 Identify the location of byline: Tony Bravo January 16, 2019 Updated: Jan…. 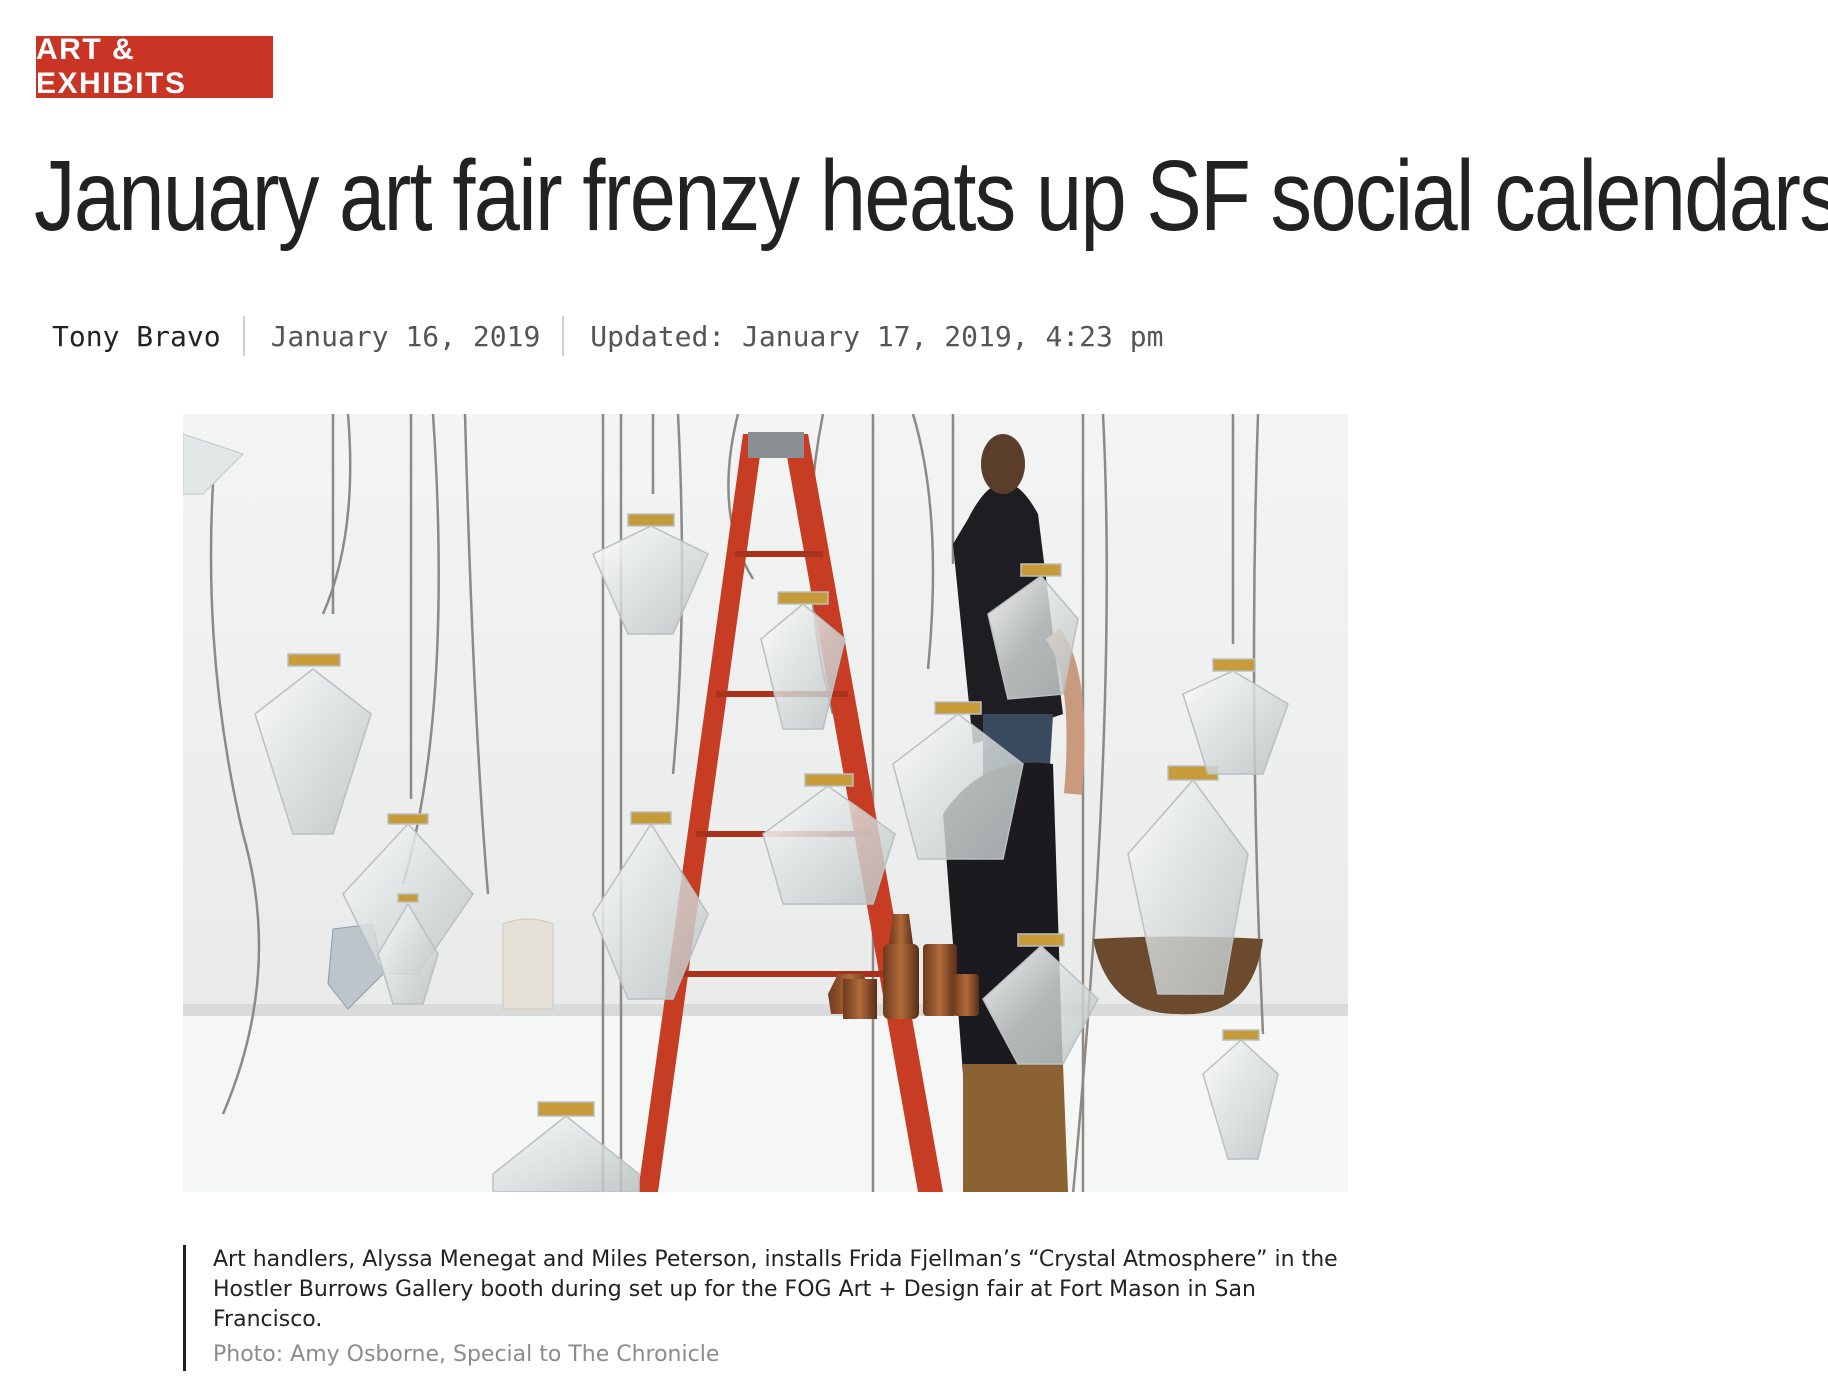
(607, 336).